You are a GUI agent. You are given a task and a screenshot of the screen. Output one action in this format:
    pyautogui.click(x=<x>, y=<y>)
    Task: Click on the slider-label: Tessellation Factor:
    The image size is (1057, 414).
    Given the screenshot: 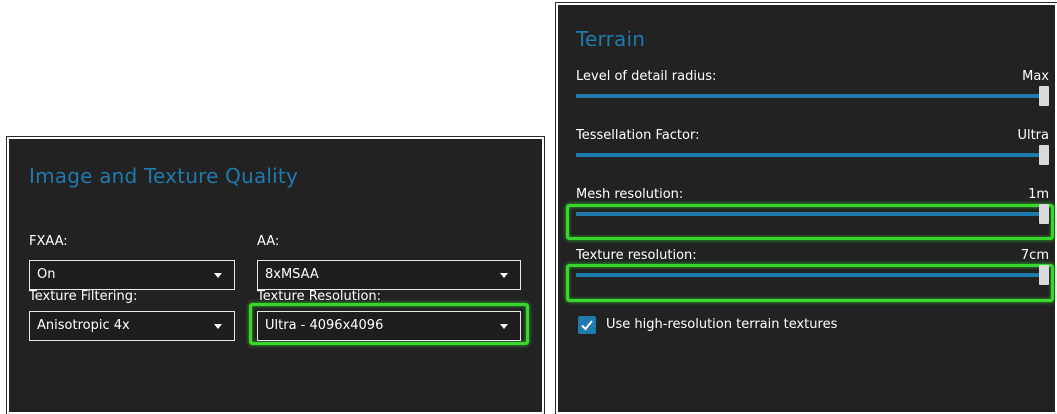 What is the action you would take?
    pyautogui.click(x=638, y=135)
    